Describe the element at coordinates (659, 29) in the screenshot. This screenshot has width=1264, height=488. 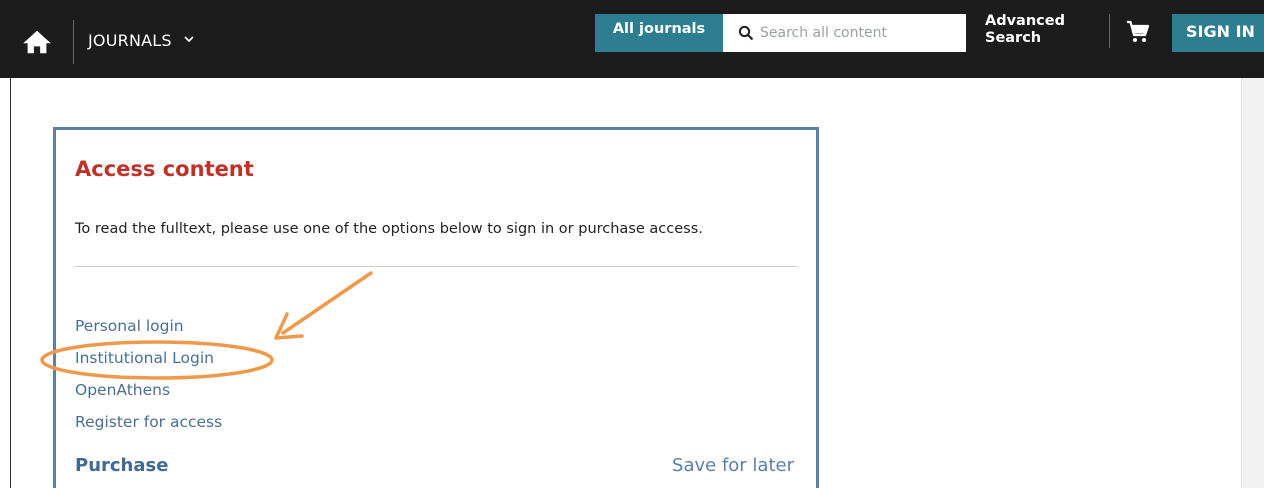
I see `all-journals-label: All journals` at that location.